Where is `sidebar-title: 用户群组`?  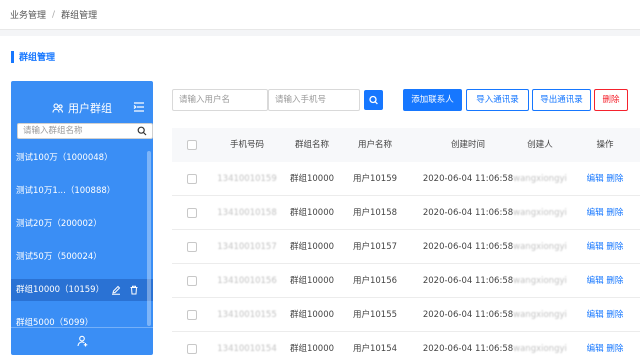
sidebar-title: 用户群组 is located at coordinates (90, 108).